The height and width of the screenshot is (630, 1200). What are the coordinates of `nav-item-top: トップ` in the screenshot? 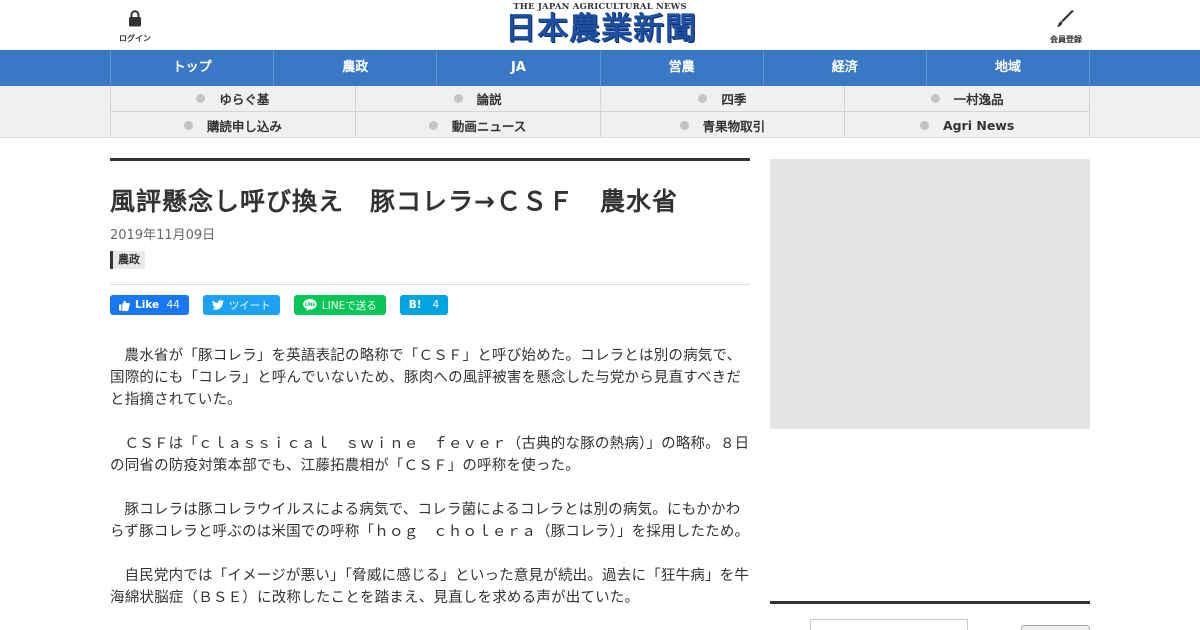 It's located at (193, 68).